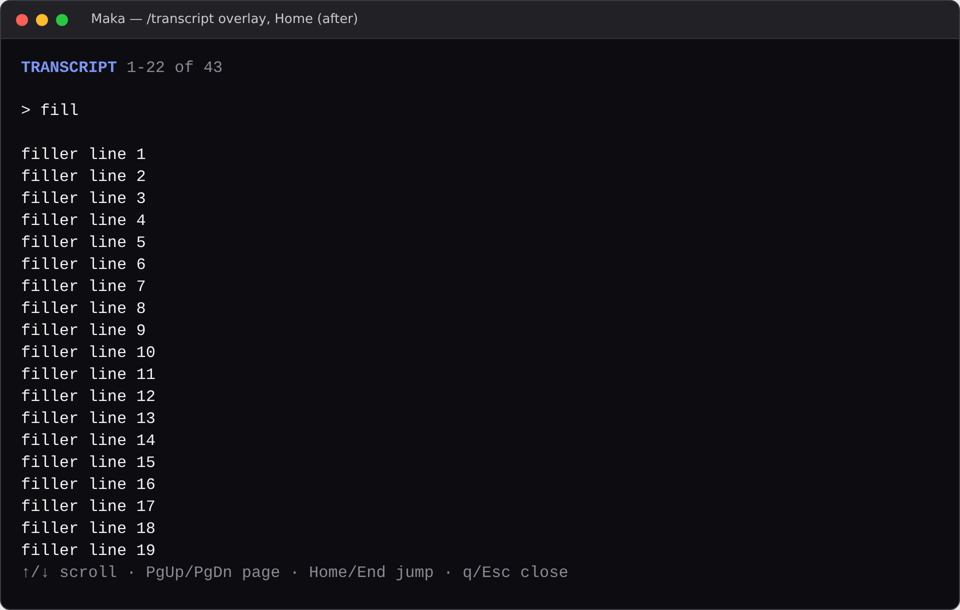 The height and width of the screenshot is (610, 960). What do you see at coordinates (83, 309) in the screenshot?
I see `transcript-line: filler line 8` at bounding box center [83, 309].